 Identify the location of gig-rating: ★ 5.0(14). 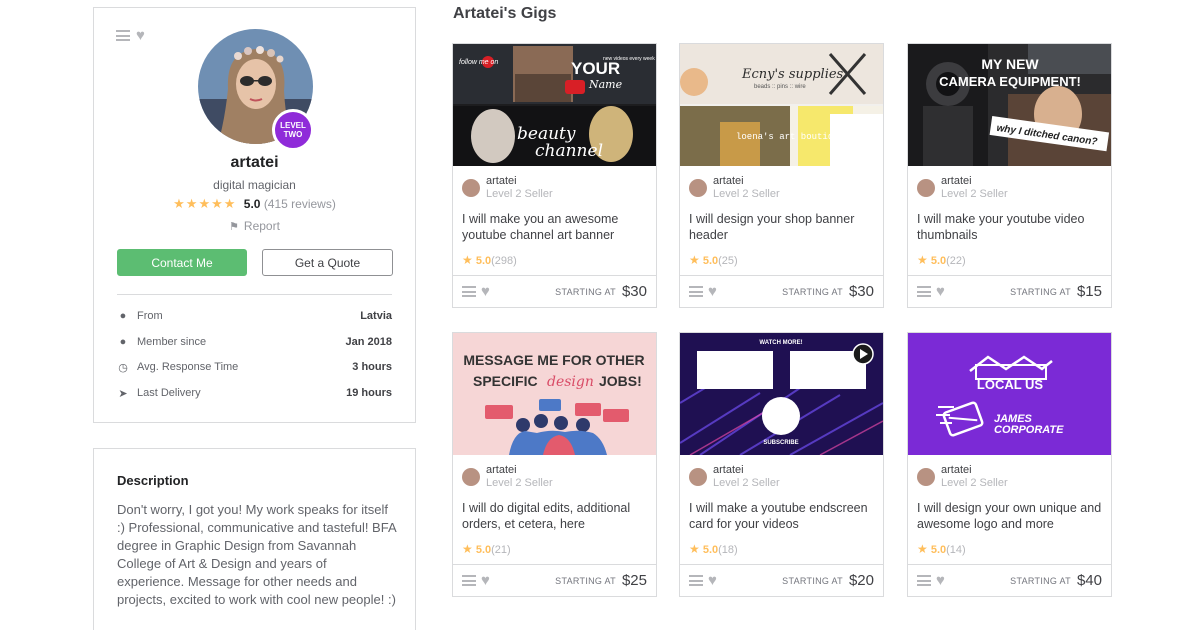
(941, 549).